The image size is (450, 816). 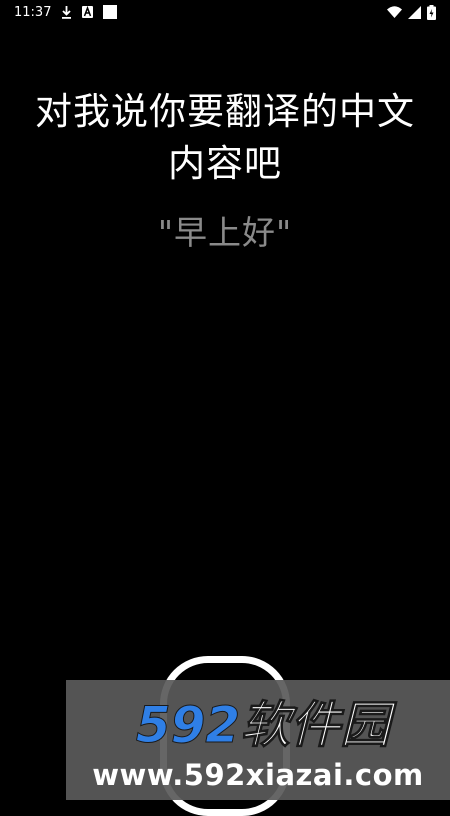 What do you see at coordinates (110, 12) in the screenshot?
I see `square-icon` at bounding box center [110, 12].